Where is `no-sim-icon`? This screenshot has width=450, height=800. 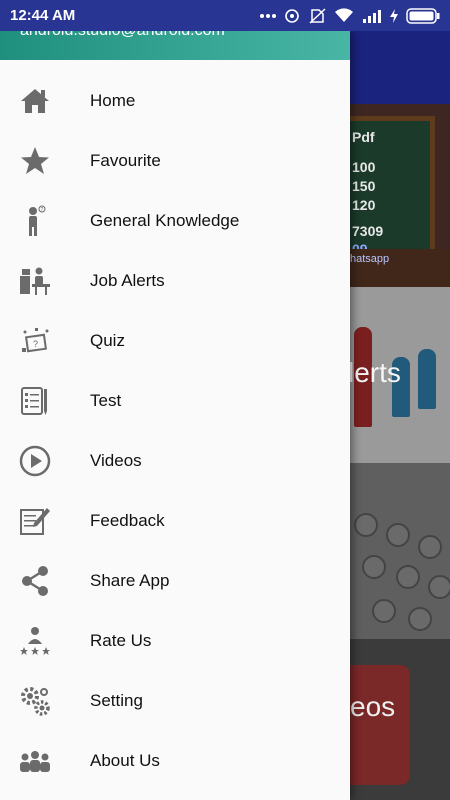 no-sim-icon is located at coordinates (317, 15).